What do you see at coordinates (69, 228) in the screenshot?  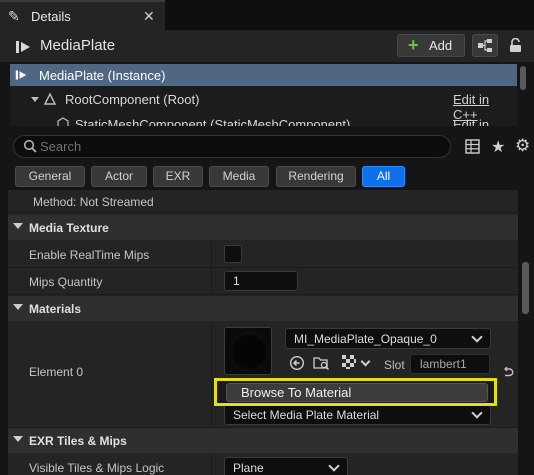 I see `section-title: Media Texture` at bounding box center [69, 228].